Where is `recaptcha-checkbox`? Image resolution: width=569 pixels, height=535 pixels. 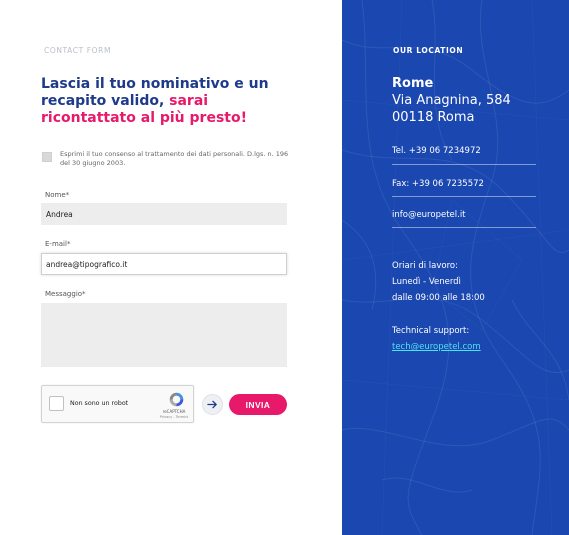 recaptcha-checkbox is located at coordinates (56, 403).